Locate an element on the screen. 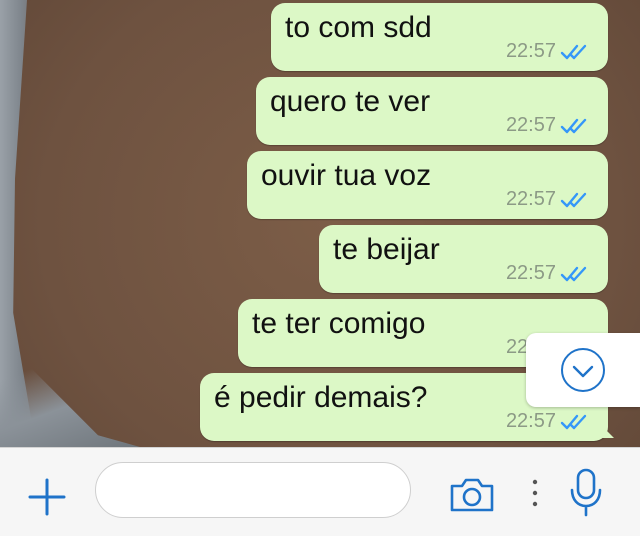  message-input is located at coordinates (253, 490).